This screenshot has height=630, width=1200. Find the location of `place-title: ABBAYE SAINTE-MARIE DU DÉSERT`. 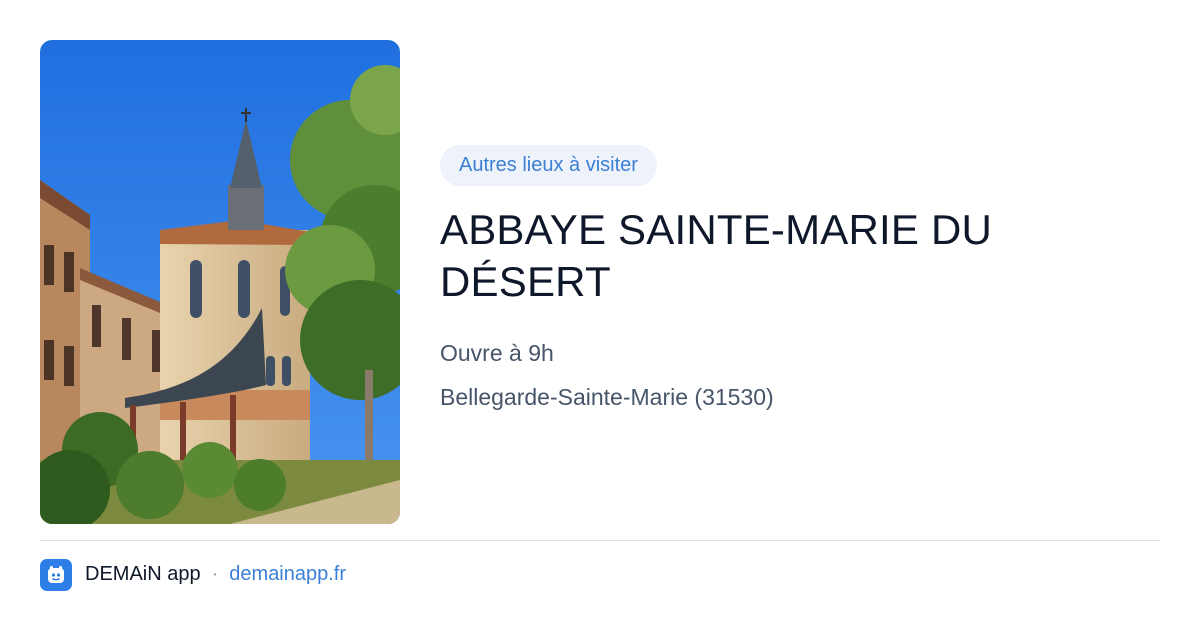

place-title: ABBAYE SAINTE-MARIE DU DÉSERT is located at coordinates (716, 255).